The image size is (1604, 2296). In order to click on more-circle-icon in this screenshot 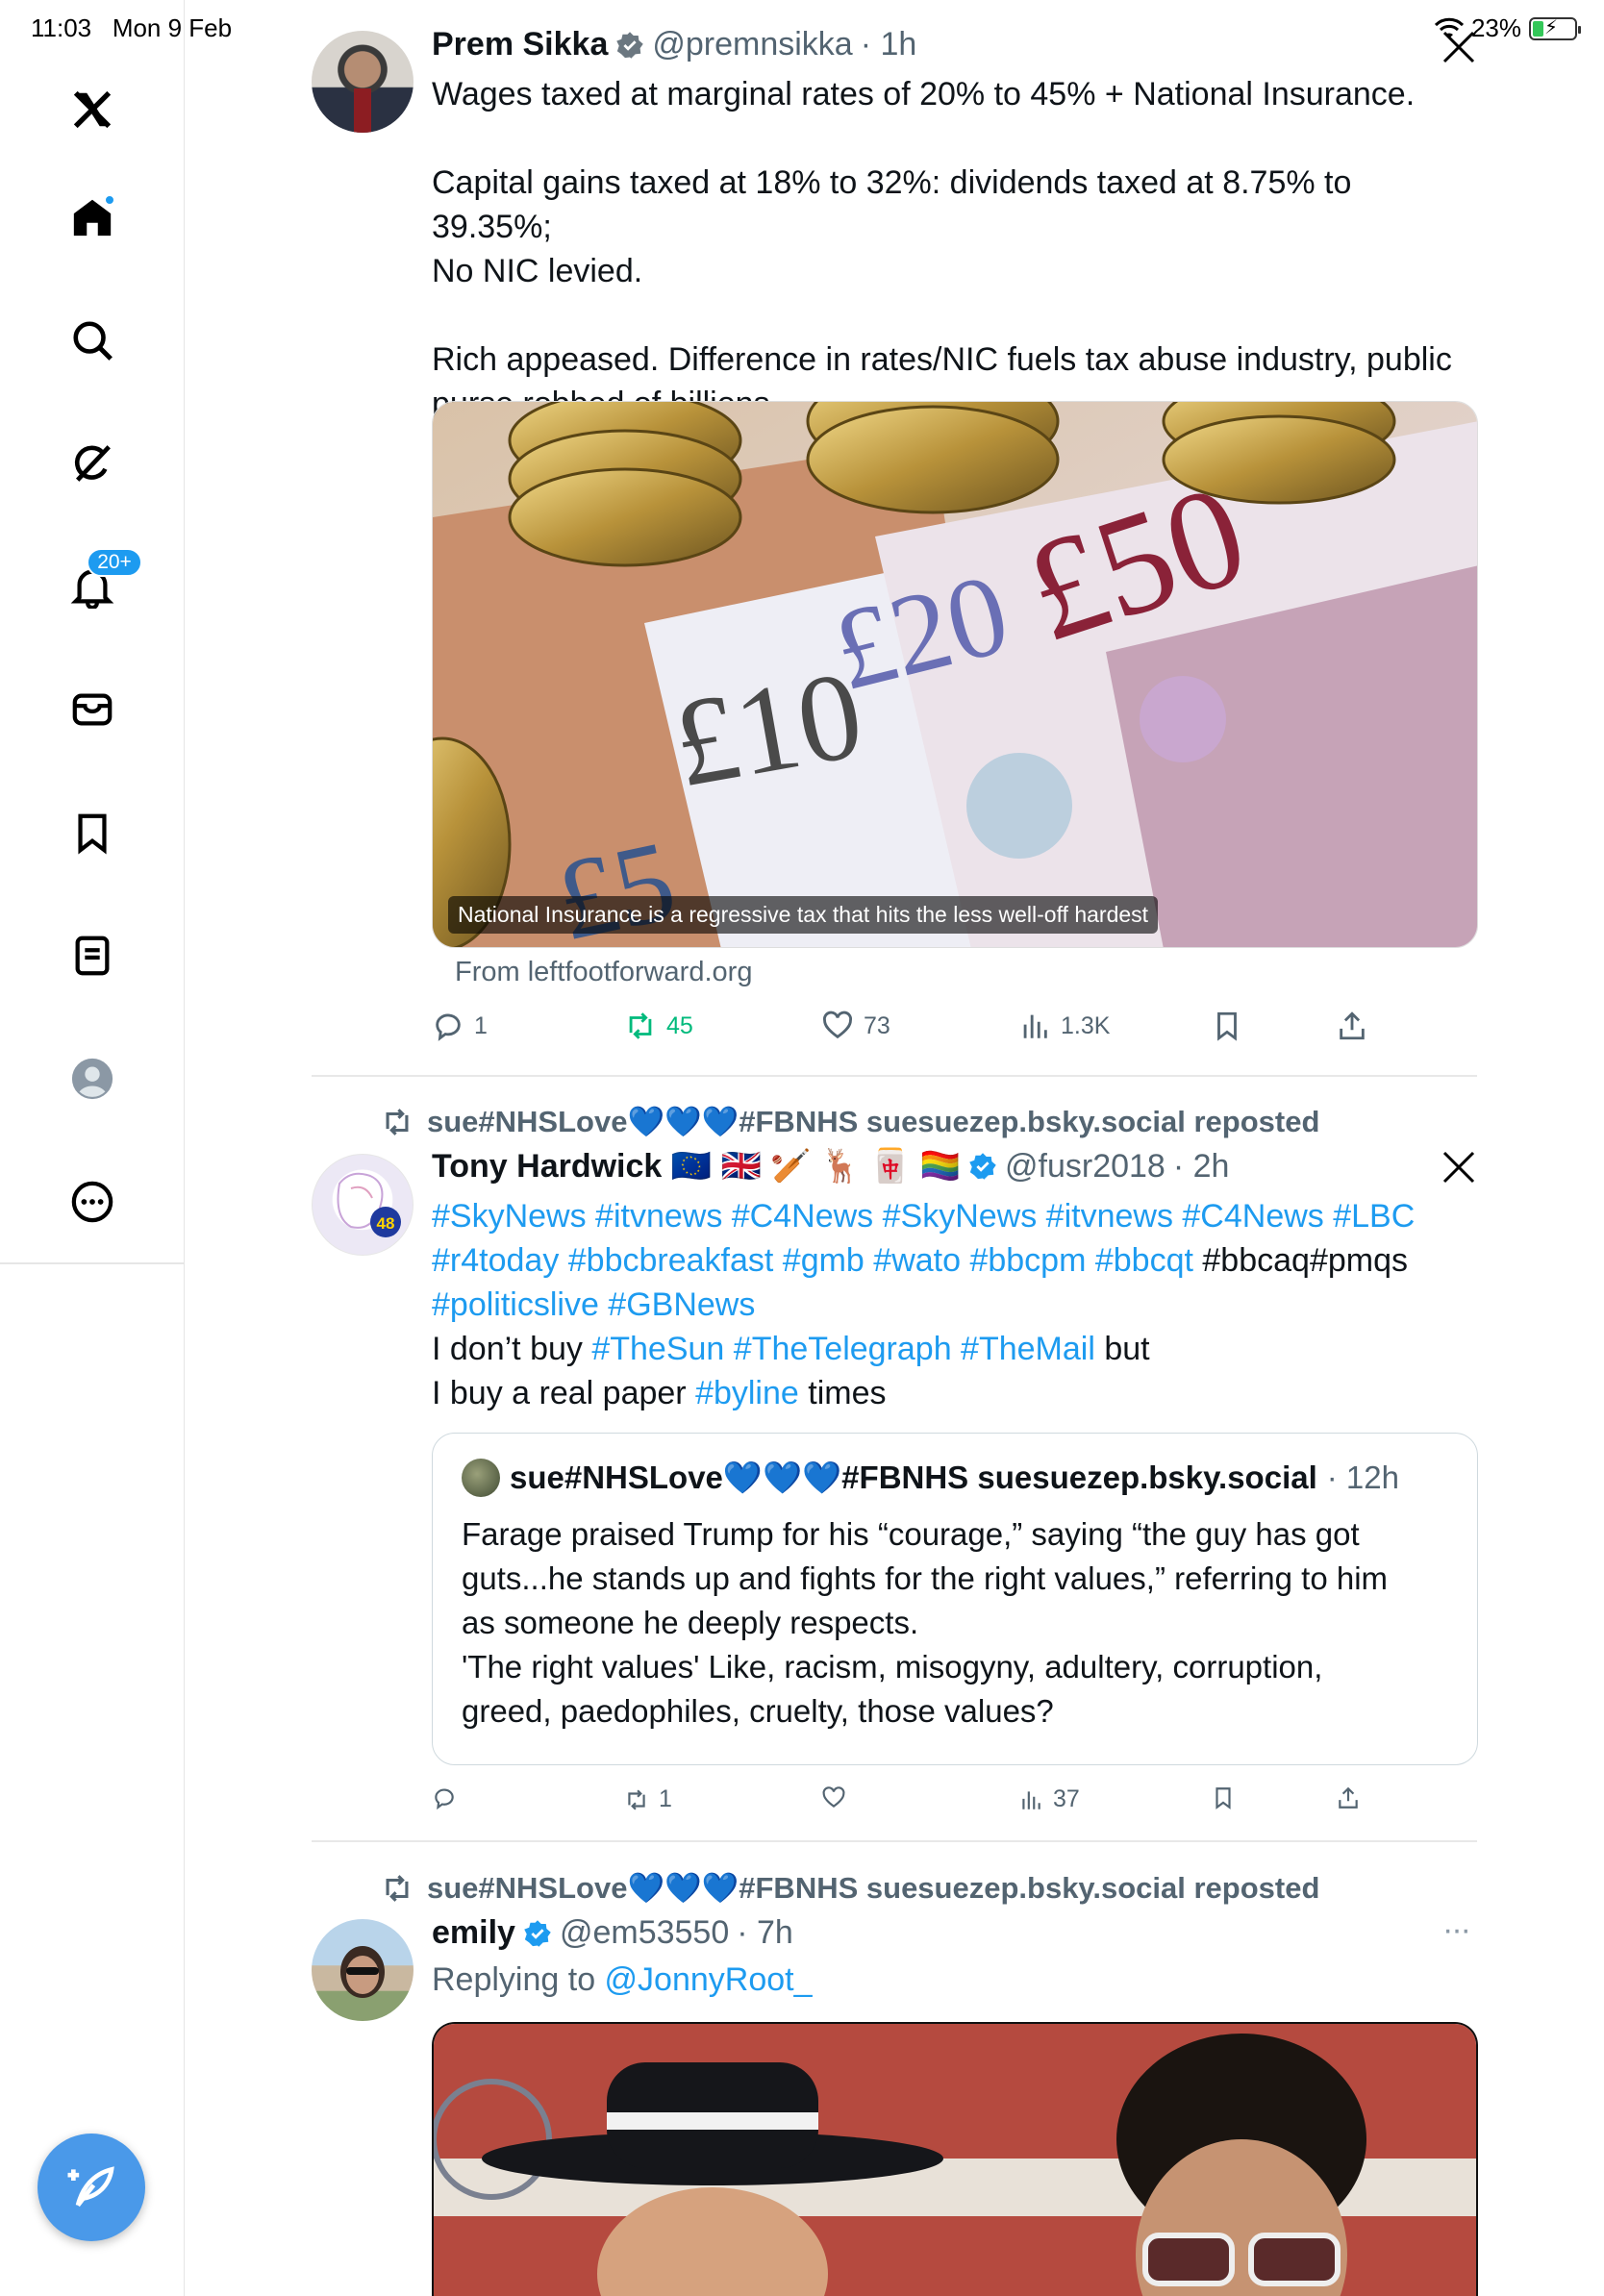, I will do `click(92, 1202)`.